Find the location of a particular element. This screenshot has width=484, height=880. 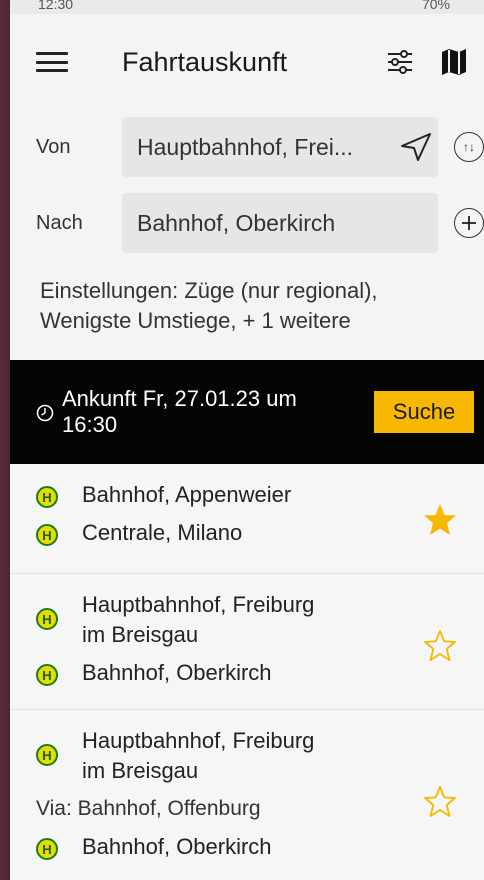

menu-icon is located at coordinates (52, 62).